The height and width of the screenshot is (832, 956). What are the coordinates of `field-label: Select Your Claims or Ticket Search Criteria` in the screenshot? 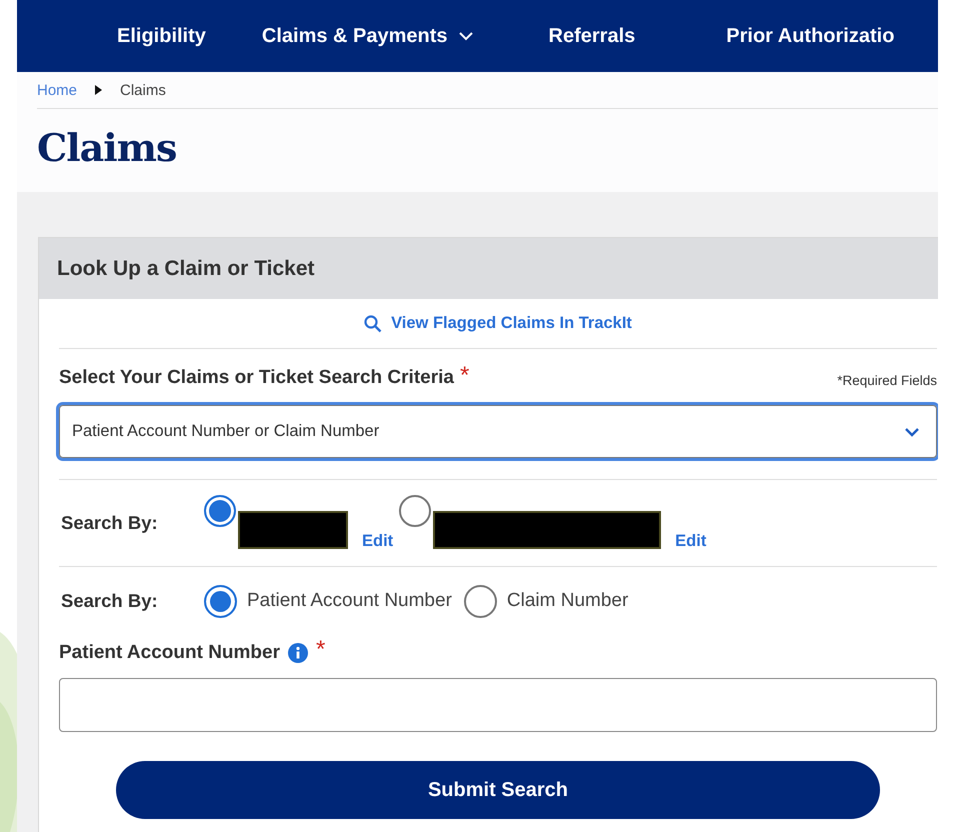 It's located at (256, 378).